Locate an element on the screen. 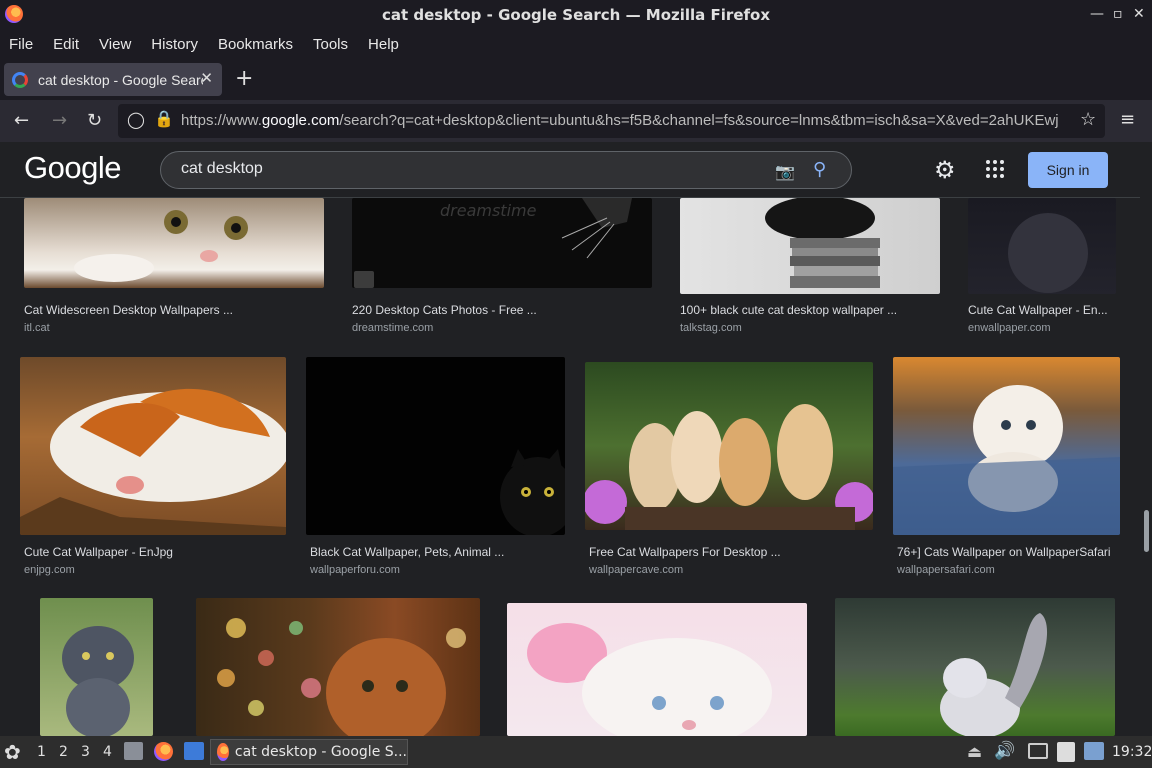 The height and width of the screenshot is (768, 1152). tab-bar: cat desktop - Google Search ✕ + is located at coordinates (576, 79).